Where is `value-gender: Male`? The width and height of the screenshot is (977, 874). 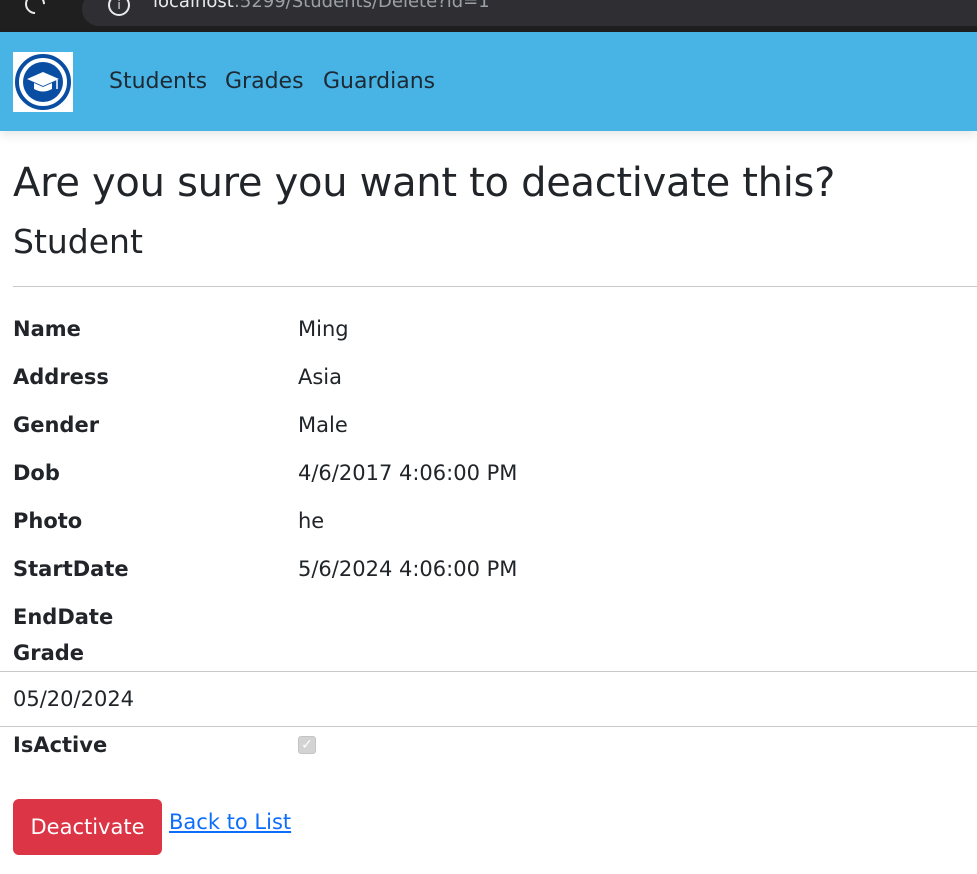 value-gender: Male is located at coordinates (323, 425).